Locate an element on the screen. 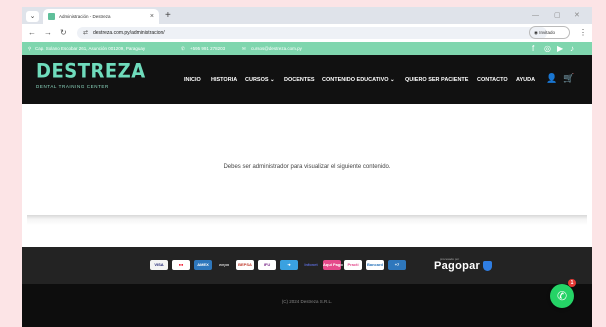 Image resolution: width=606 pixels, height=327 pixels. whatsapp-icon: ✆ is located at coordinates (562, 296).